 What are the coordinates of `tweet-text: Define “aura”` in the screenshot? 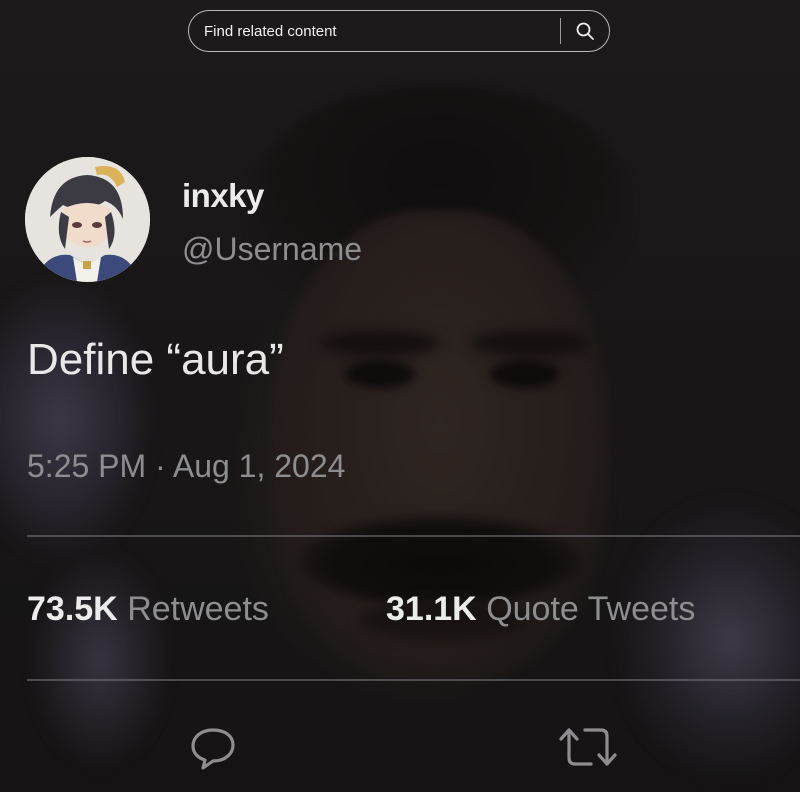 It's located at (155, 359).